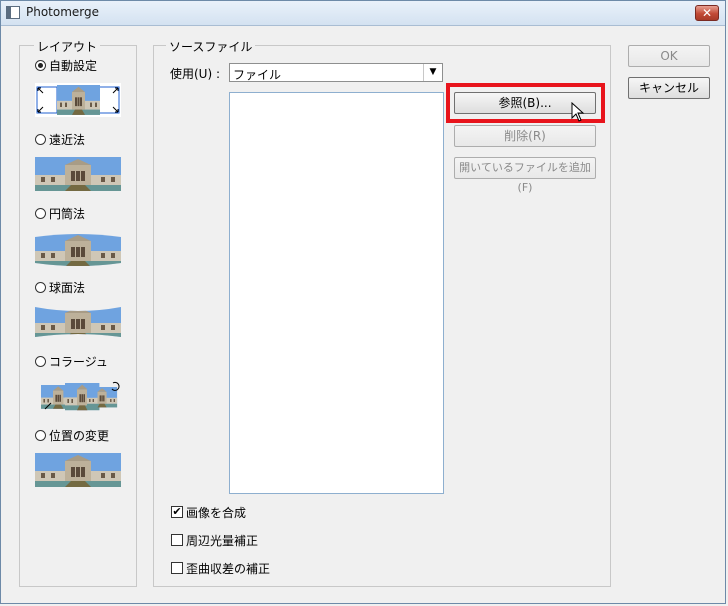 This screenshot has height=606, width=728. What do you see at coordinates (78, 470) in the screenshot?
I see `reposition-thumbnail` at bounding box center [78, 470].